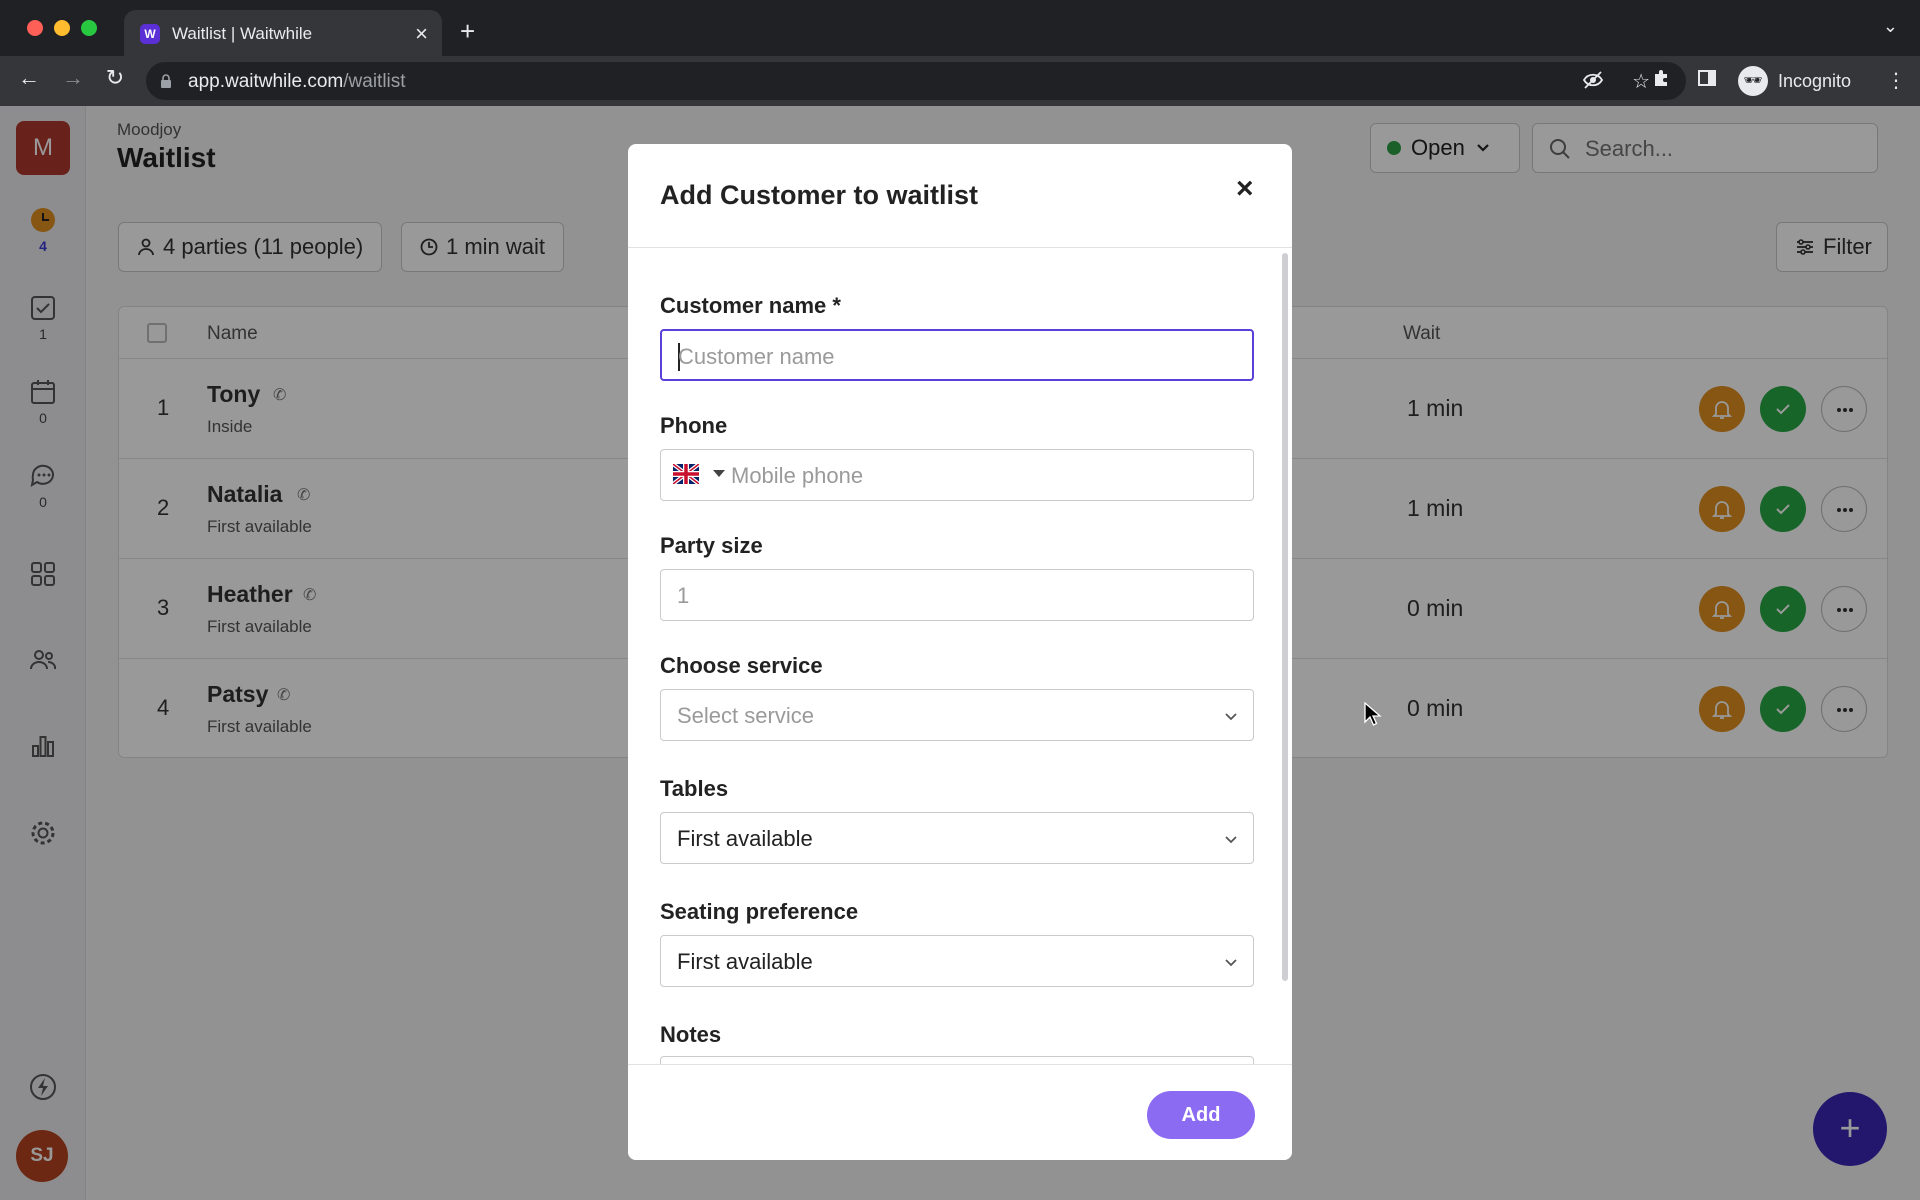 This screenshot has width=1920, height=1200. Describe the element at coordinates (694, 788) in the screenshot. I see `tables-label: Tables` at that location.